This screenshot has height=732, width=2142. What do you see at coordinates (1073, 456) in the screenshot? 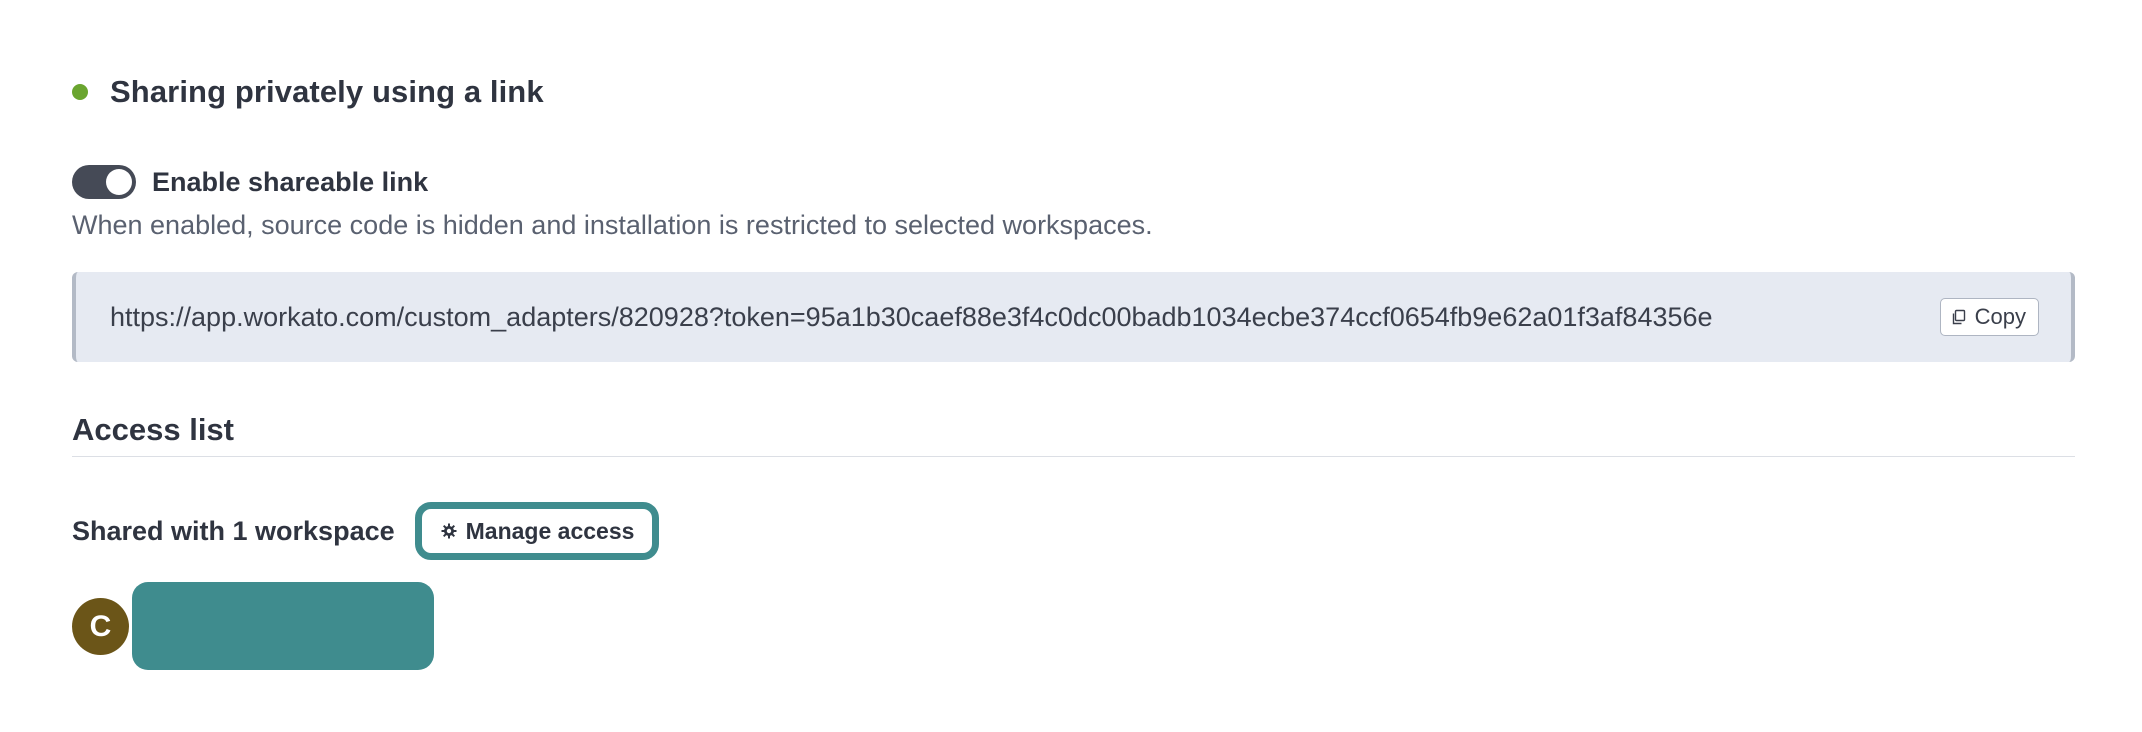
I see `access-list-divider` at bounding box center [1073, 456].